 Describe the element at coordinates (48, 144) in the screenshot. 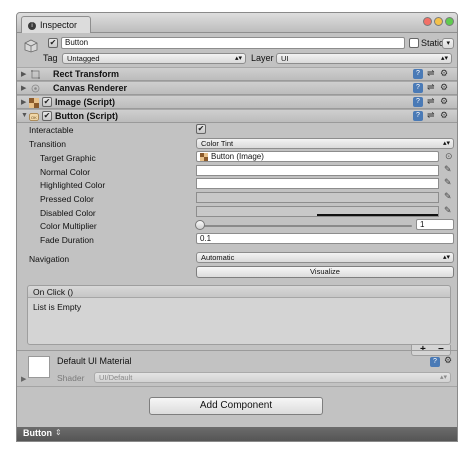

I see `transition-label: Transition` at that location.